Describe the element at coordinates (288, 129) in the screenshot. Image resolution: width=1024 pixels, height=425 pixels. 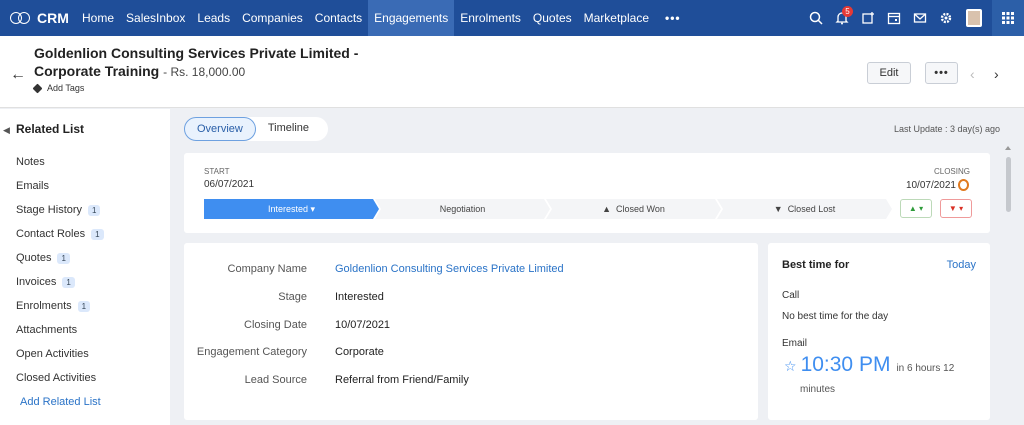
I see `tab-timeline: Timeline` at that location.